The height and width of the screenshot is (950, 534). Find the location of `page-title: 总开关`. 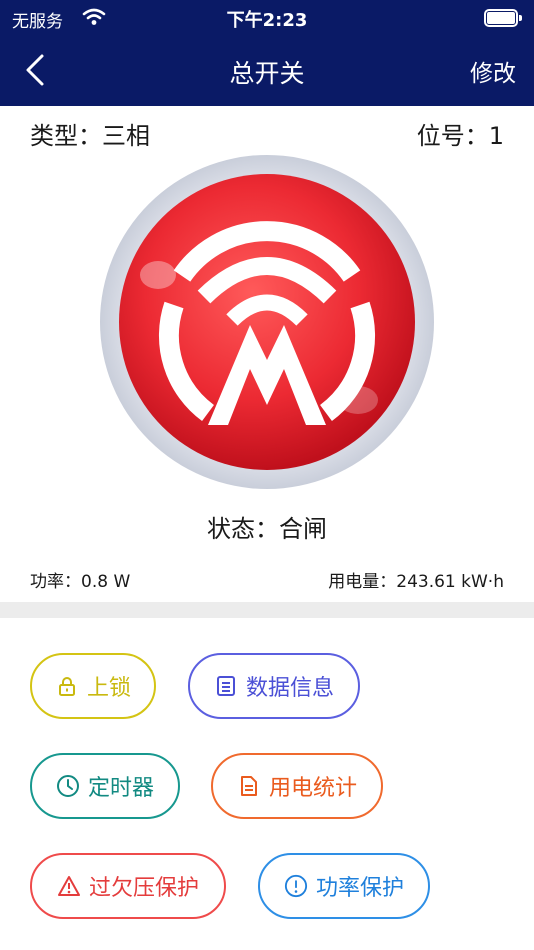

page-title: 总开关 is located at coordinates (267, 73).